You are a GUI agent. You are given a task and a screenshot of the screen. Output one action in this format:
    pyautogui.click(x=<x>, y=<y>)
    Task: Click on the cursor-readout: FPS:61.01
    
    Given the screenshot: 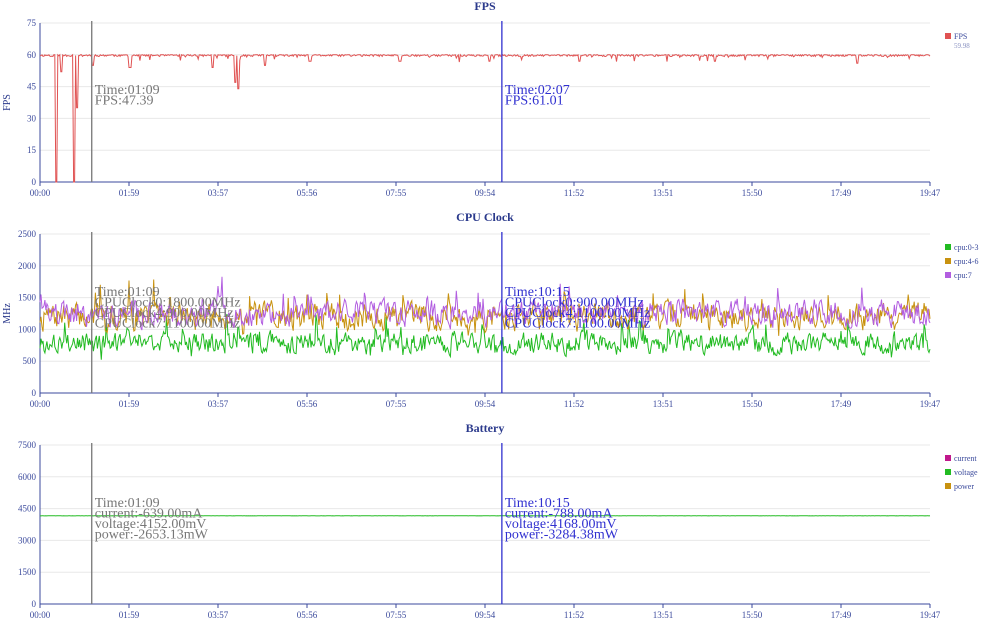 What is the action you would take?
    pyautogui.click(x=534, y=101)
    